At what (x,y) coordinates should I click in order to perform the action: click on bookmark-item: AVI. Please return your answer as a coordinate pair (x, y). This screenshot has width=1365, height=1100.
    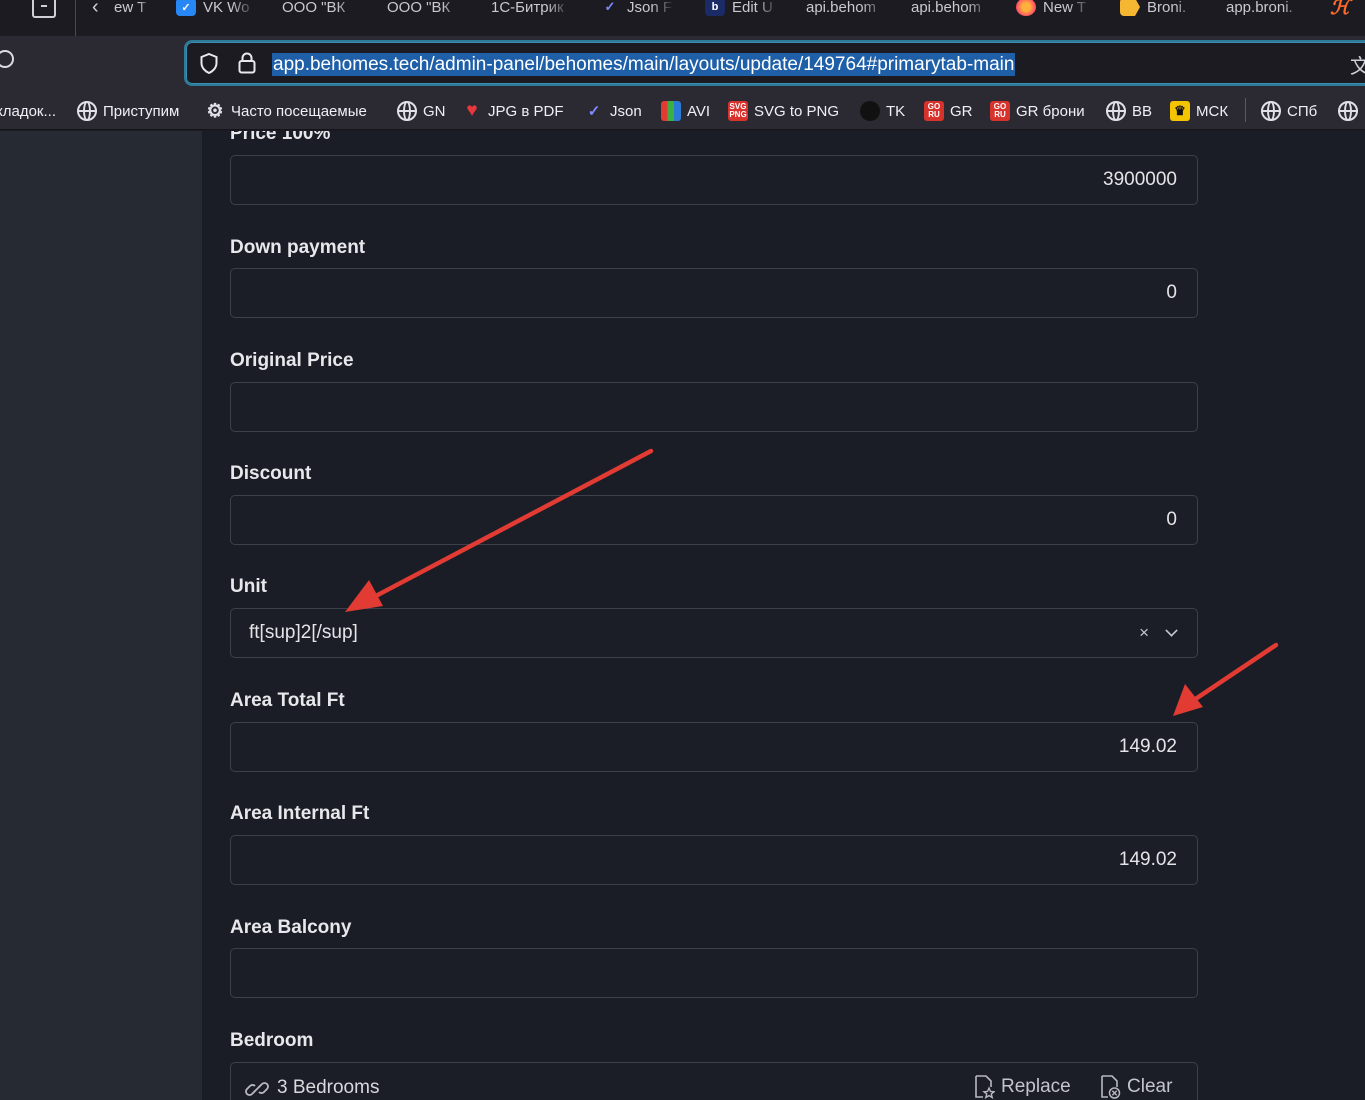
    Looking at the image, I should click on (685, 111).